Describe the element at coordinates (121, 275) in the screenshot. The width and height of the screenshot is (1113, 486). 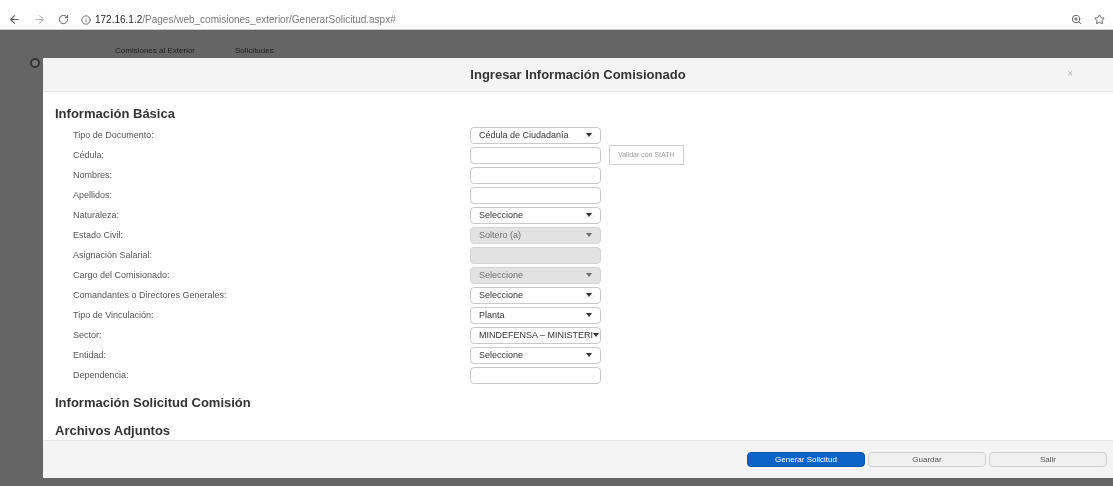
I see `field-label: Cargo del Comisionado:` at that location.